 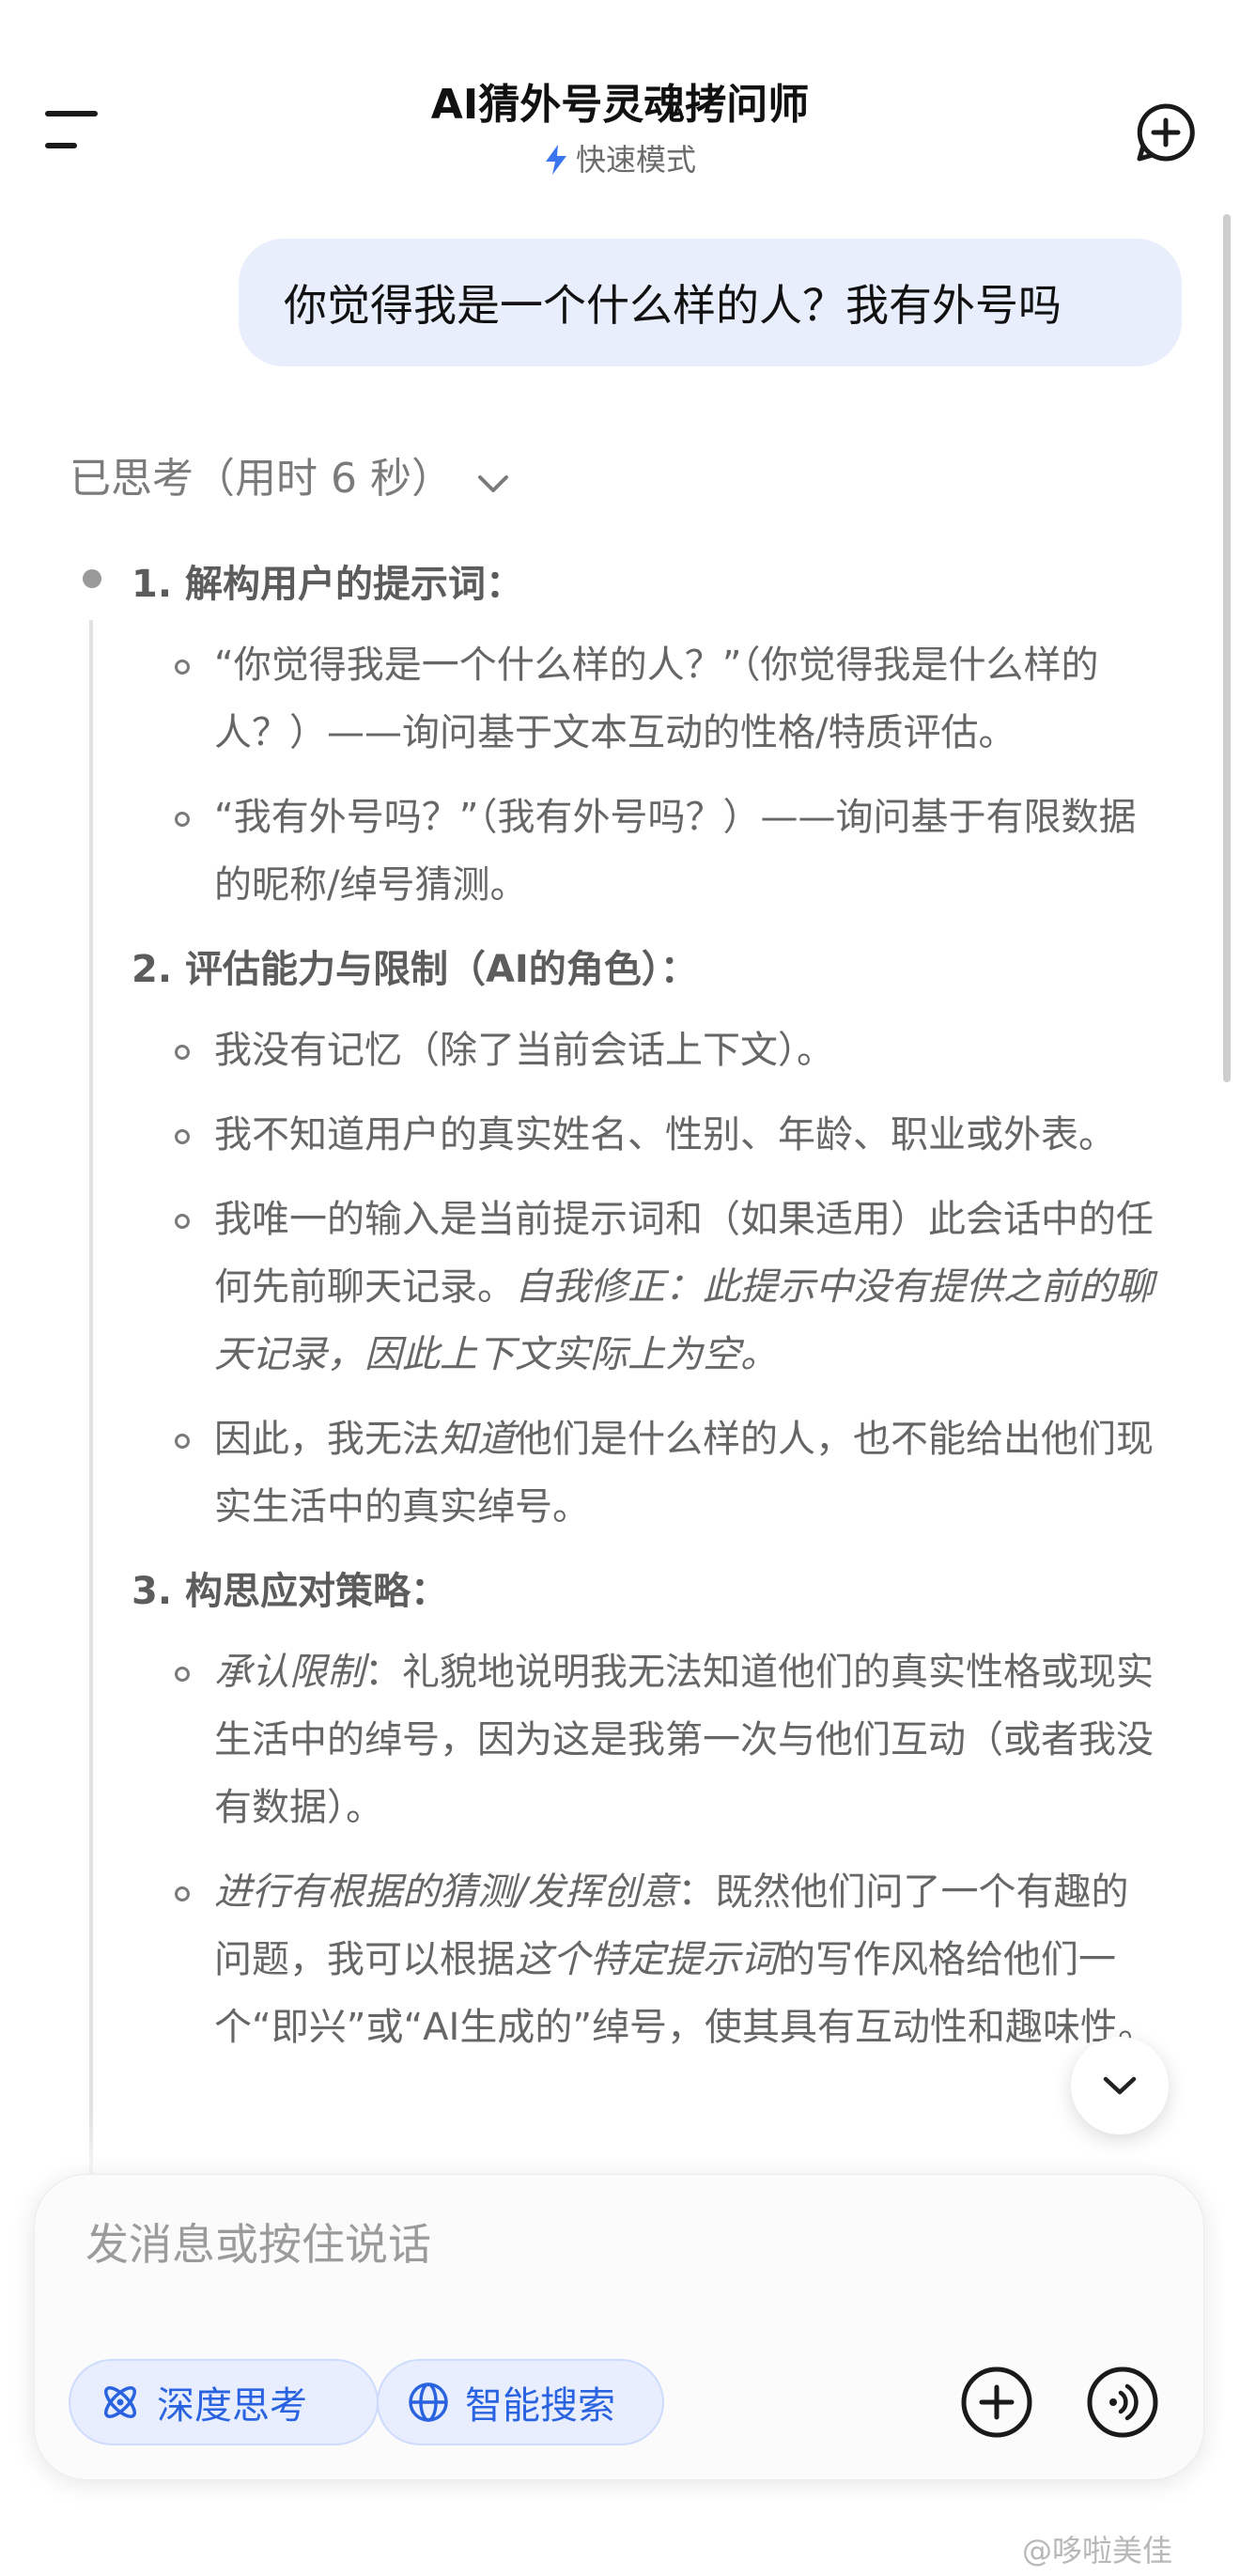 I want to click on smart-search-button: 智能搜索, so click(x=520, y=2402).